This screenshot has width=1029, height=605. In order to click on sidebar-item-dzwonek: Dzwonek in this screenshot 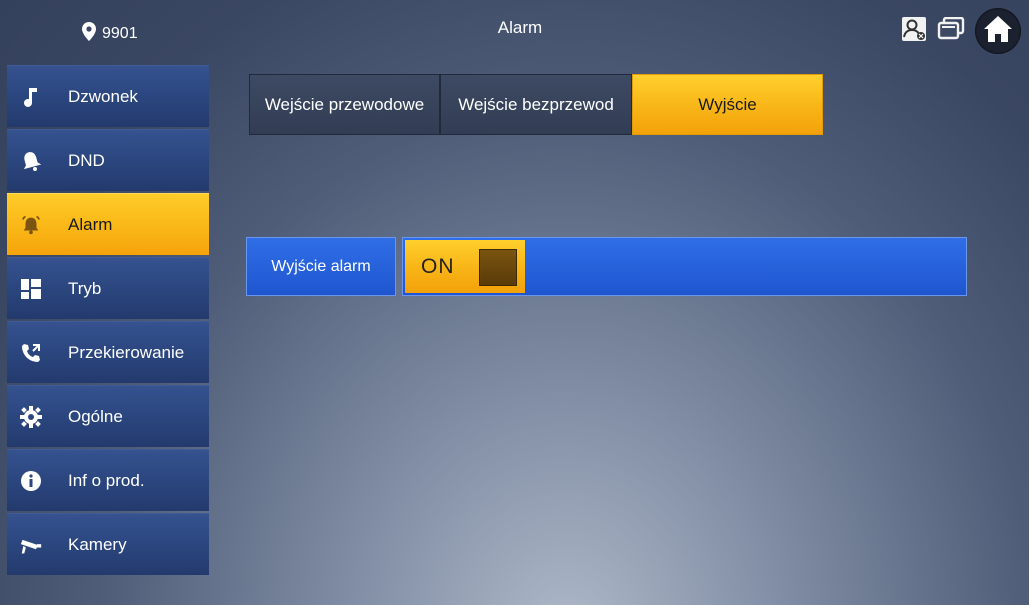, I will do `click(108, 96)`.